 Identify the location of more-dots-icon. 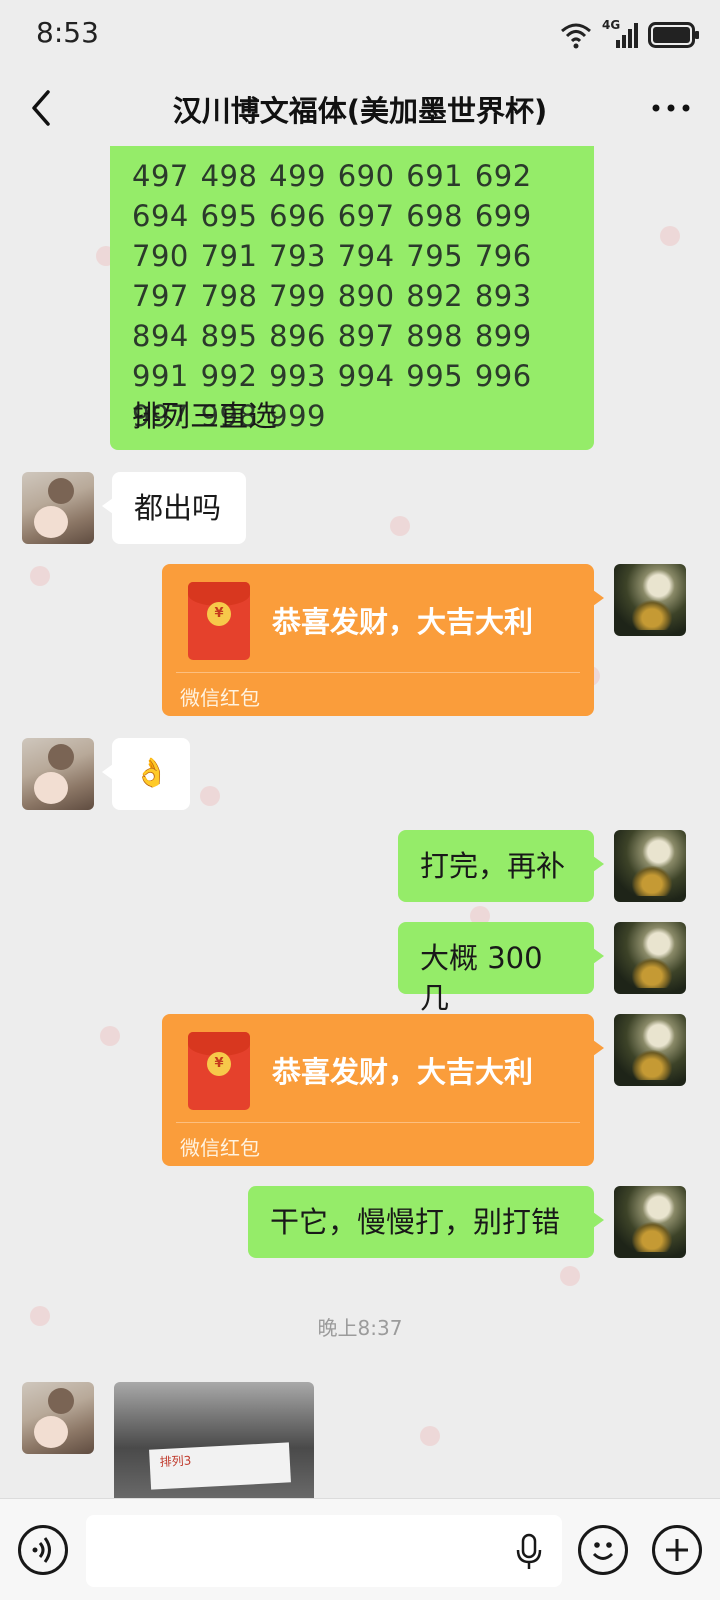
(671, 108).